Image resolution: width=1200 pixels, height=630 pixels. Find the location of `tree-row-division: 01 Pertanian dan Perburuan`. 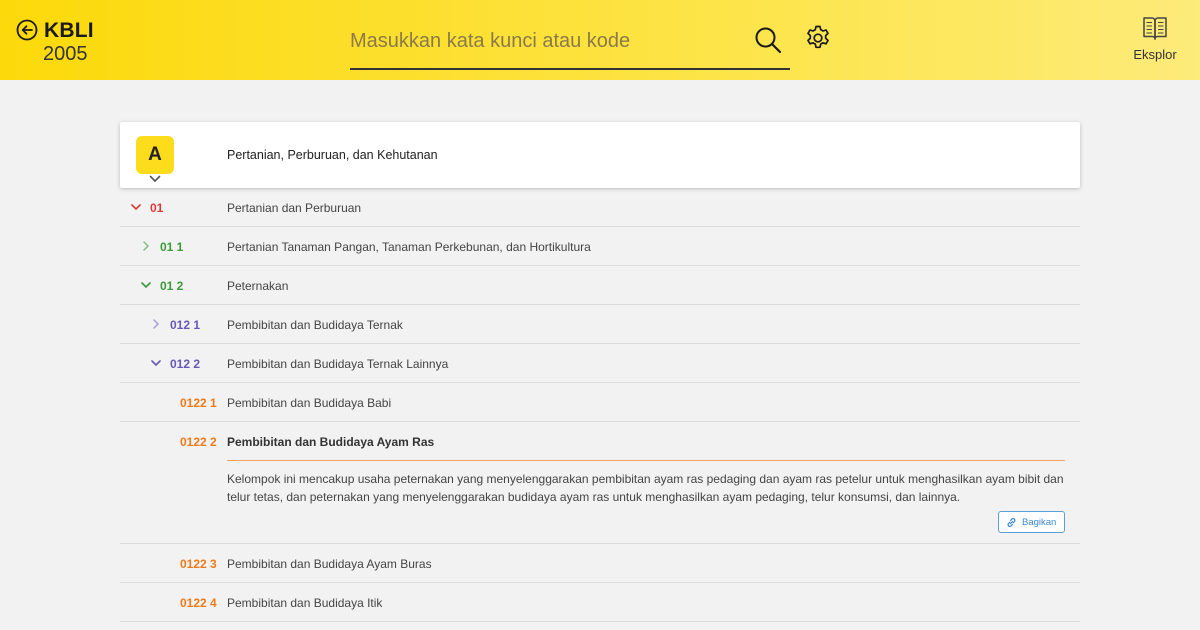

tree-row-division: 01 Pertanian dan Perburuan is located at coordinates (600, 207).